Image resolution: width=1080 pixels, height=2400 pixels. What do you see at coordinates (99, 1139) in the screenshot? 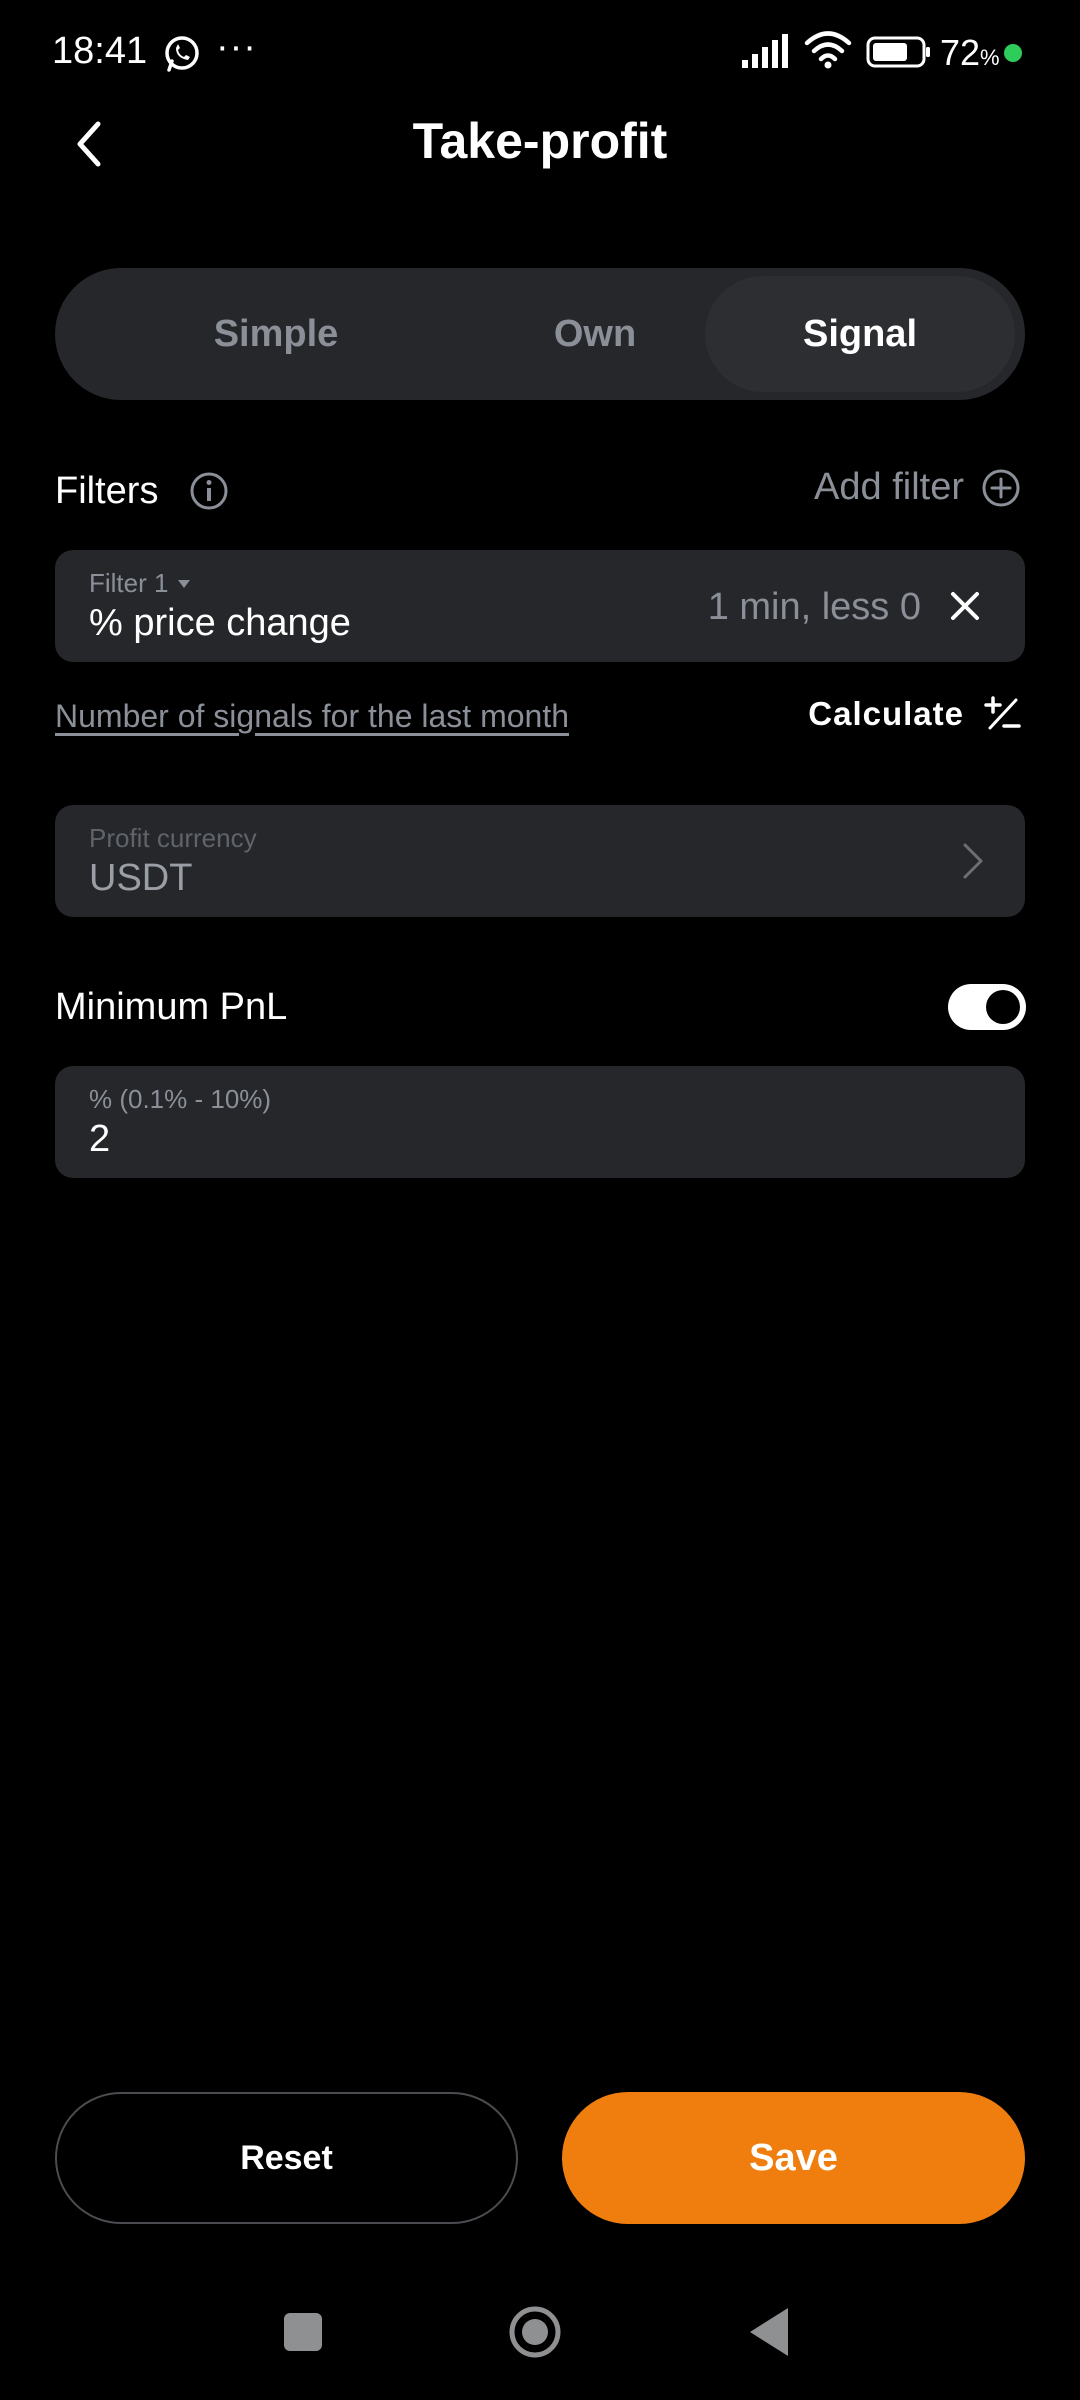
I see `minimum-pnl-field-value: 2` at bounding box center [99, 1139].